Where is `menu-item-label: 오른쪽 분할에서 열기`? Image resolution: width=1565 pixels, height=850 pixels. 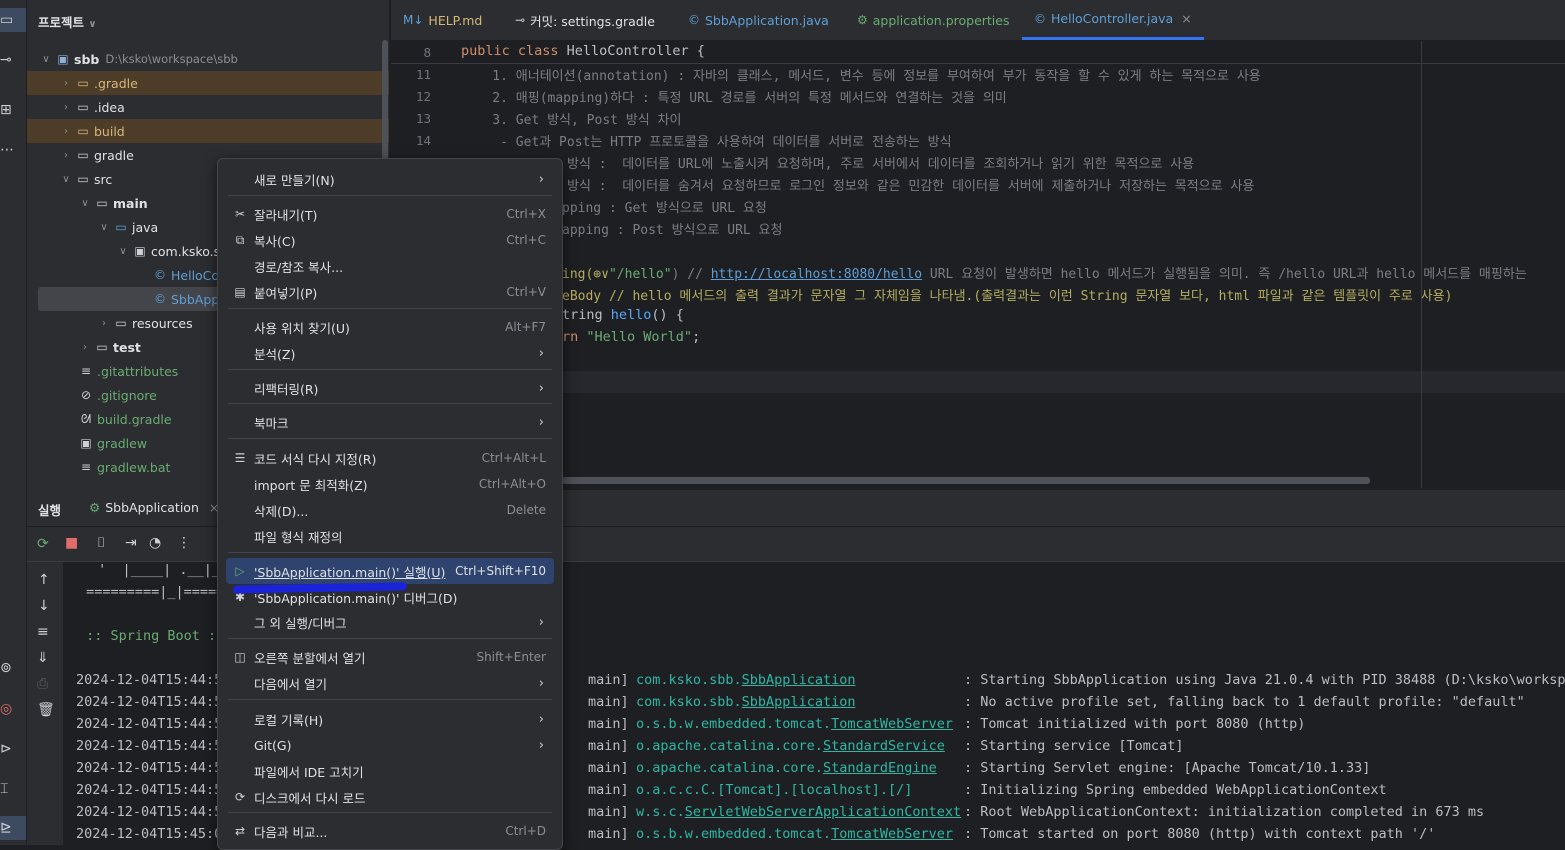
menu-item-label: 오른쪽 분할에서 열기 is located at coordinates (310, 658).